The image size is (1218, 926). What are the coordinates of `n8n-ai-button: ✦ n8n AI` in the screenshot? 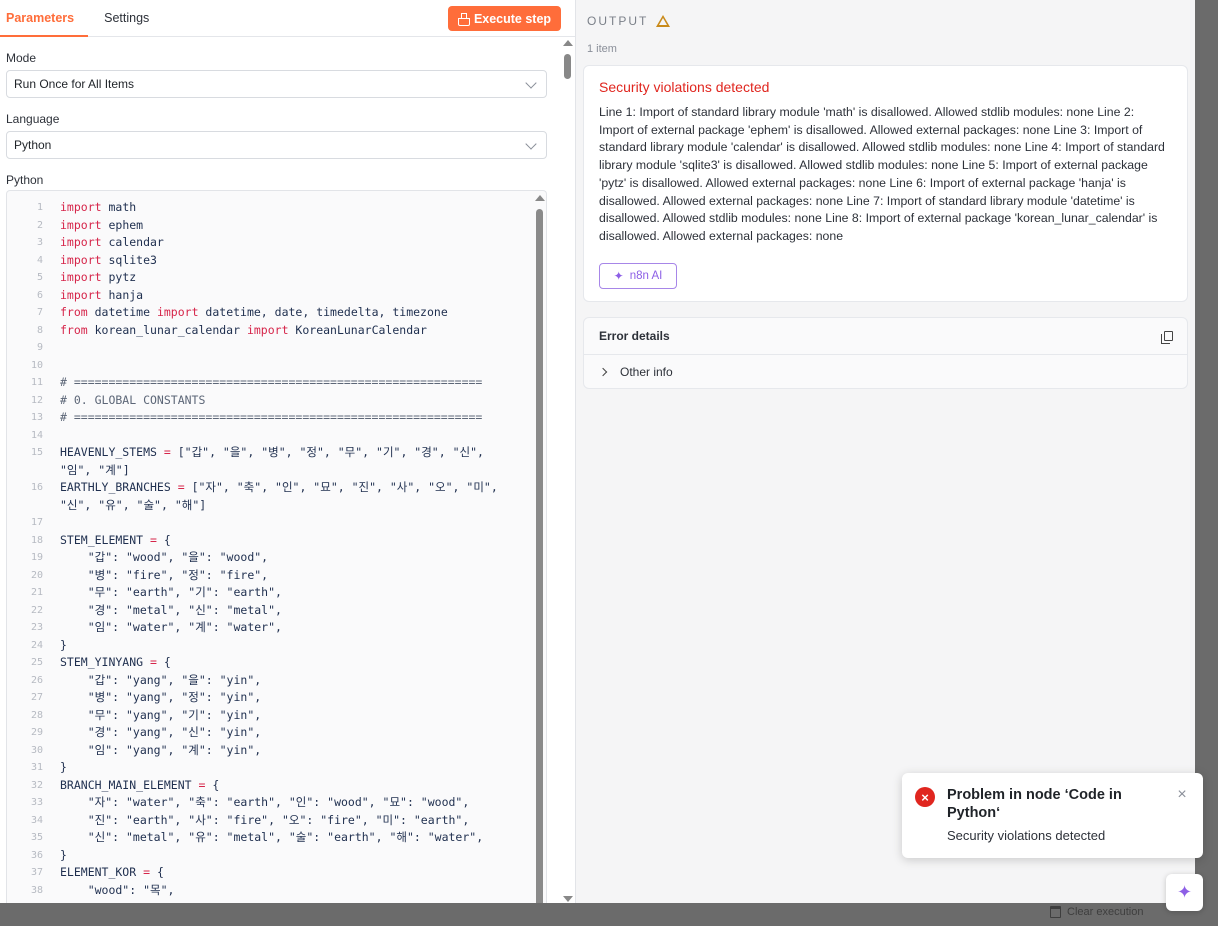 It's located at (638, 275).